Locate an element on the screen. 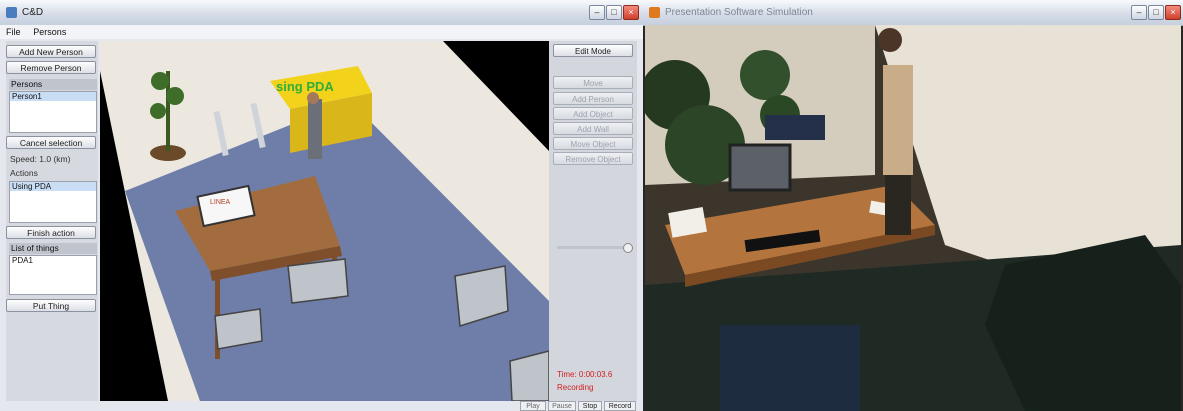 The image size is (1183, 411). remove-object-button: Remove Object is located at coordinates (593, 158).